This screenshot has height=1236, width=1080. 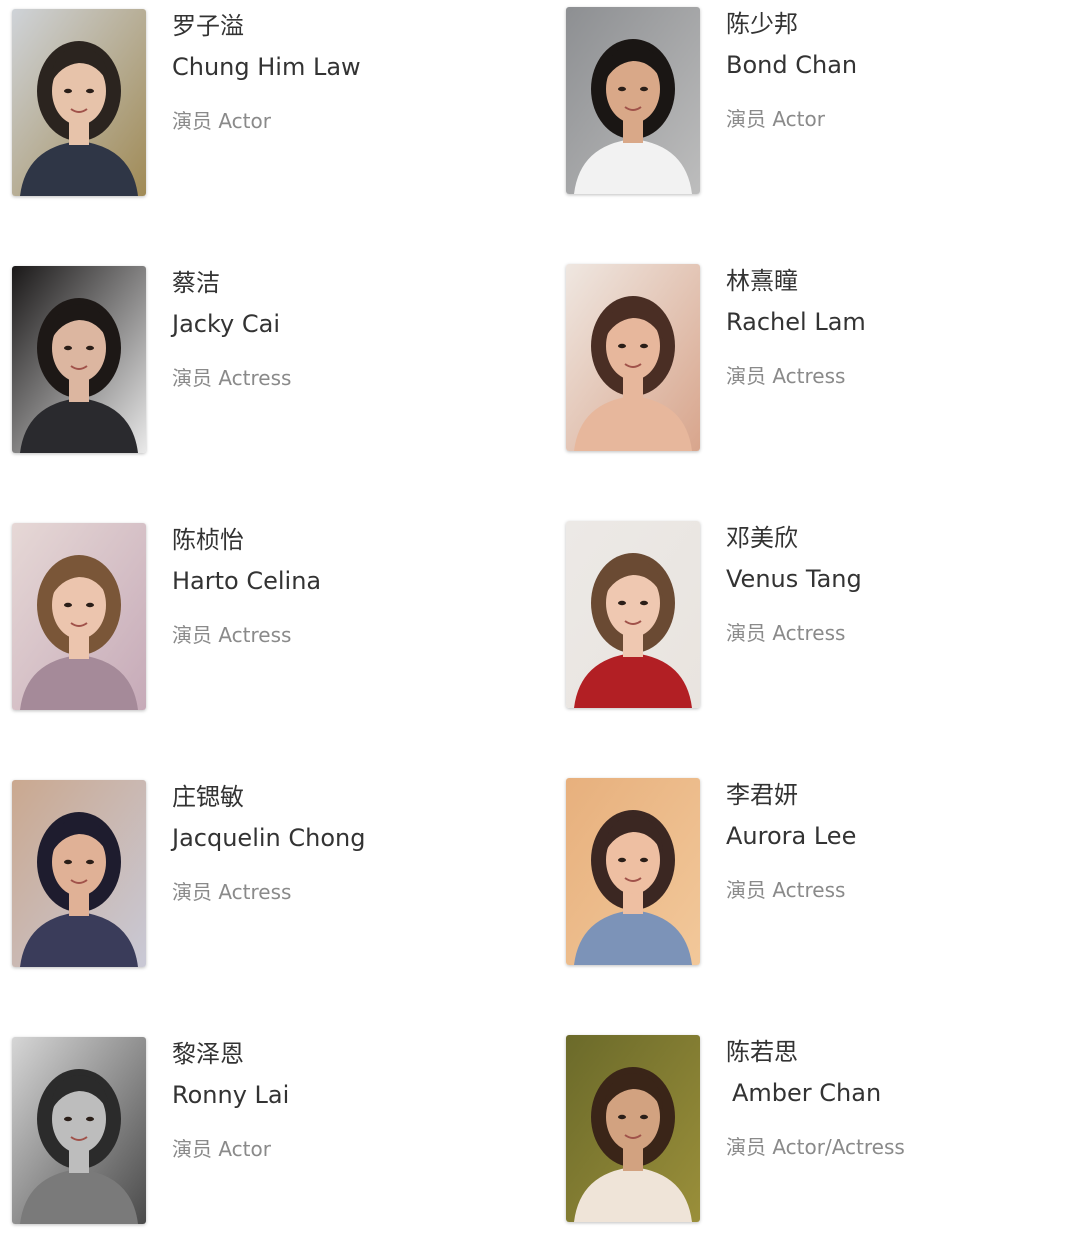 What do you see at coordinates (208, 1054) in the screenshot?
I see `chinese-name: 黎泽恩` at bounding box center [208, 1054].